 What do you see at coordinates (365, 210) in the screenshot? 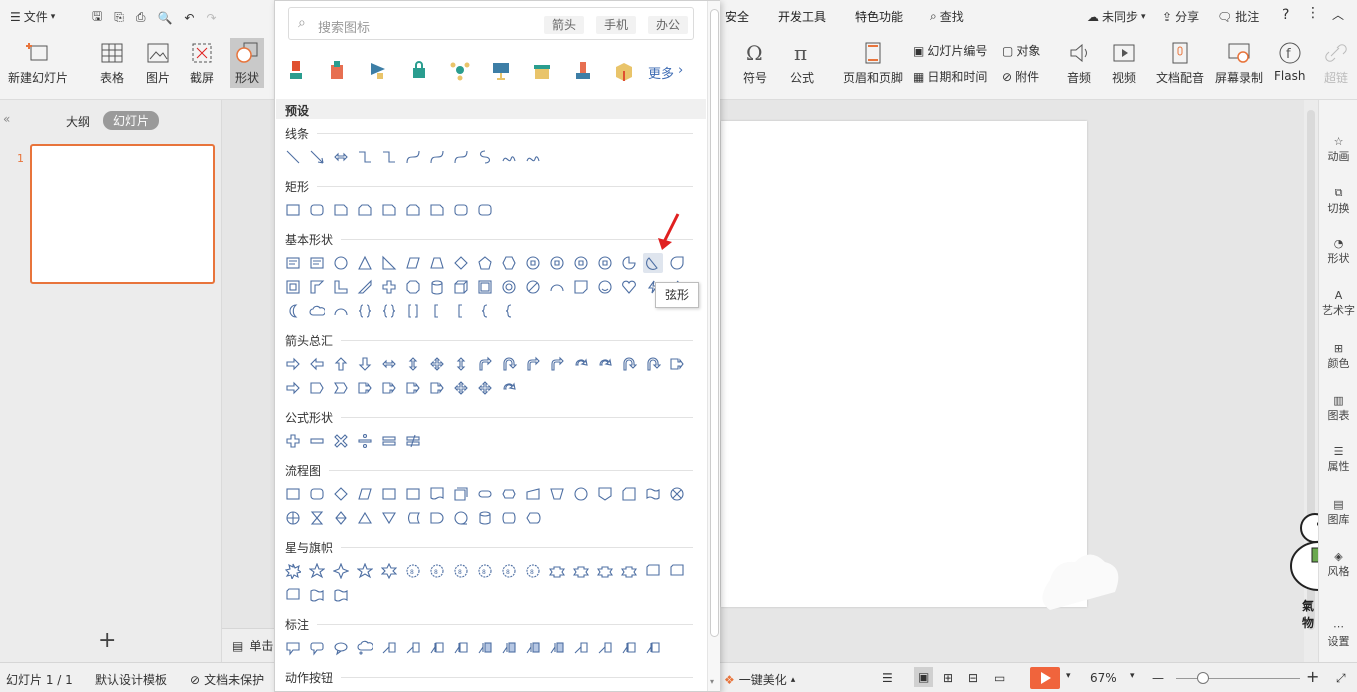
I see `shape-snip2-icon` at bounding box center [365, 210].